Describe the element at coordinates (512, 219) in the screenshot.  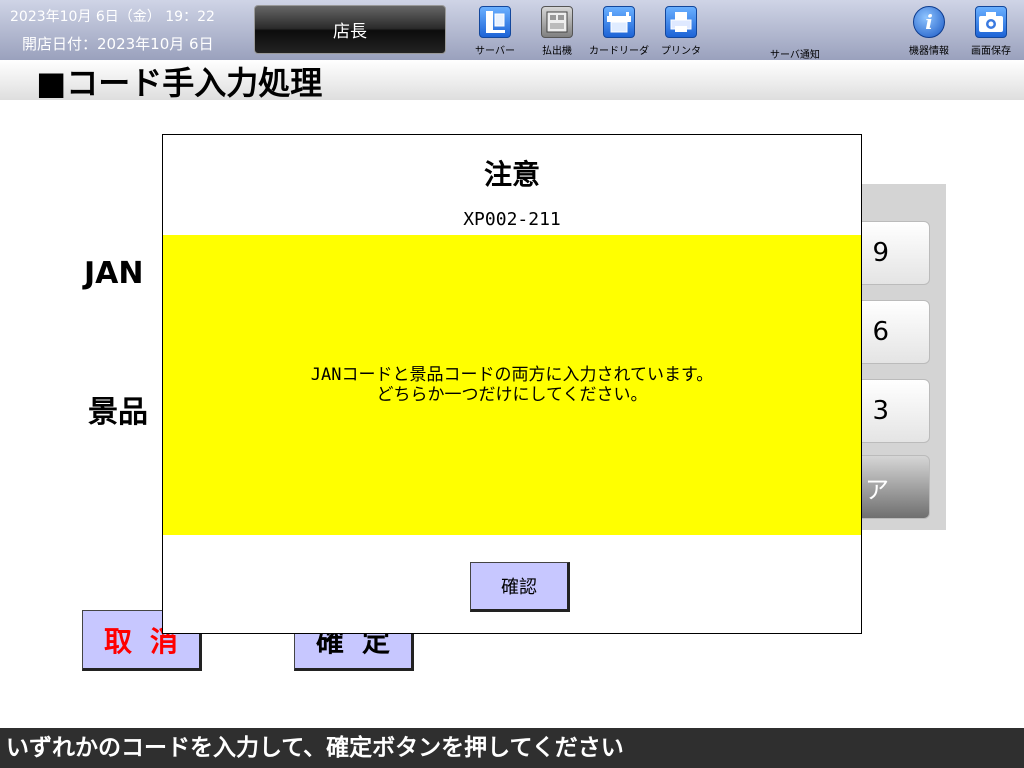
I see `error-code: XP002-211` at that location.